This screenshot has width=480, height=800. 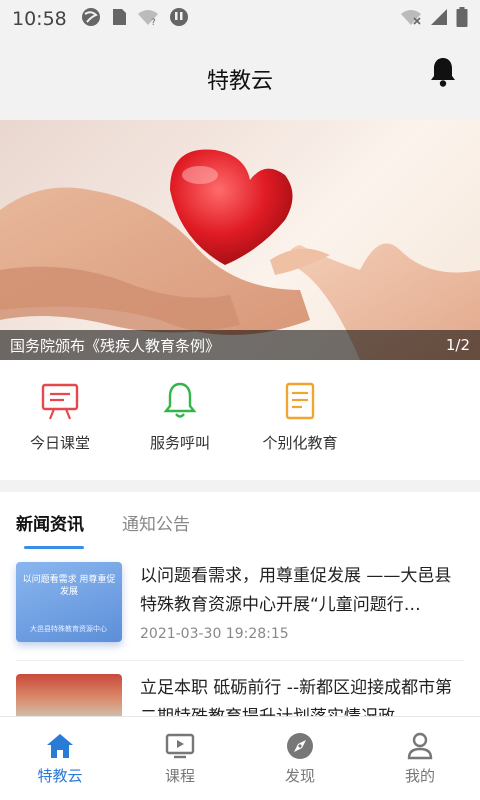 I want to click on app-header: 特教云, so click(x=240, y=79).